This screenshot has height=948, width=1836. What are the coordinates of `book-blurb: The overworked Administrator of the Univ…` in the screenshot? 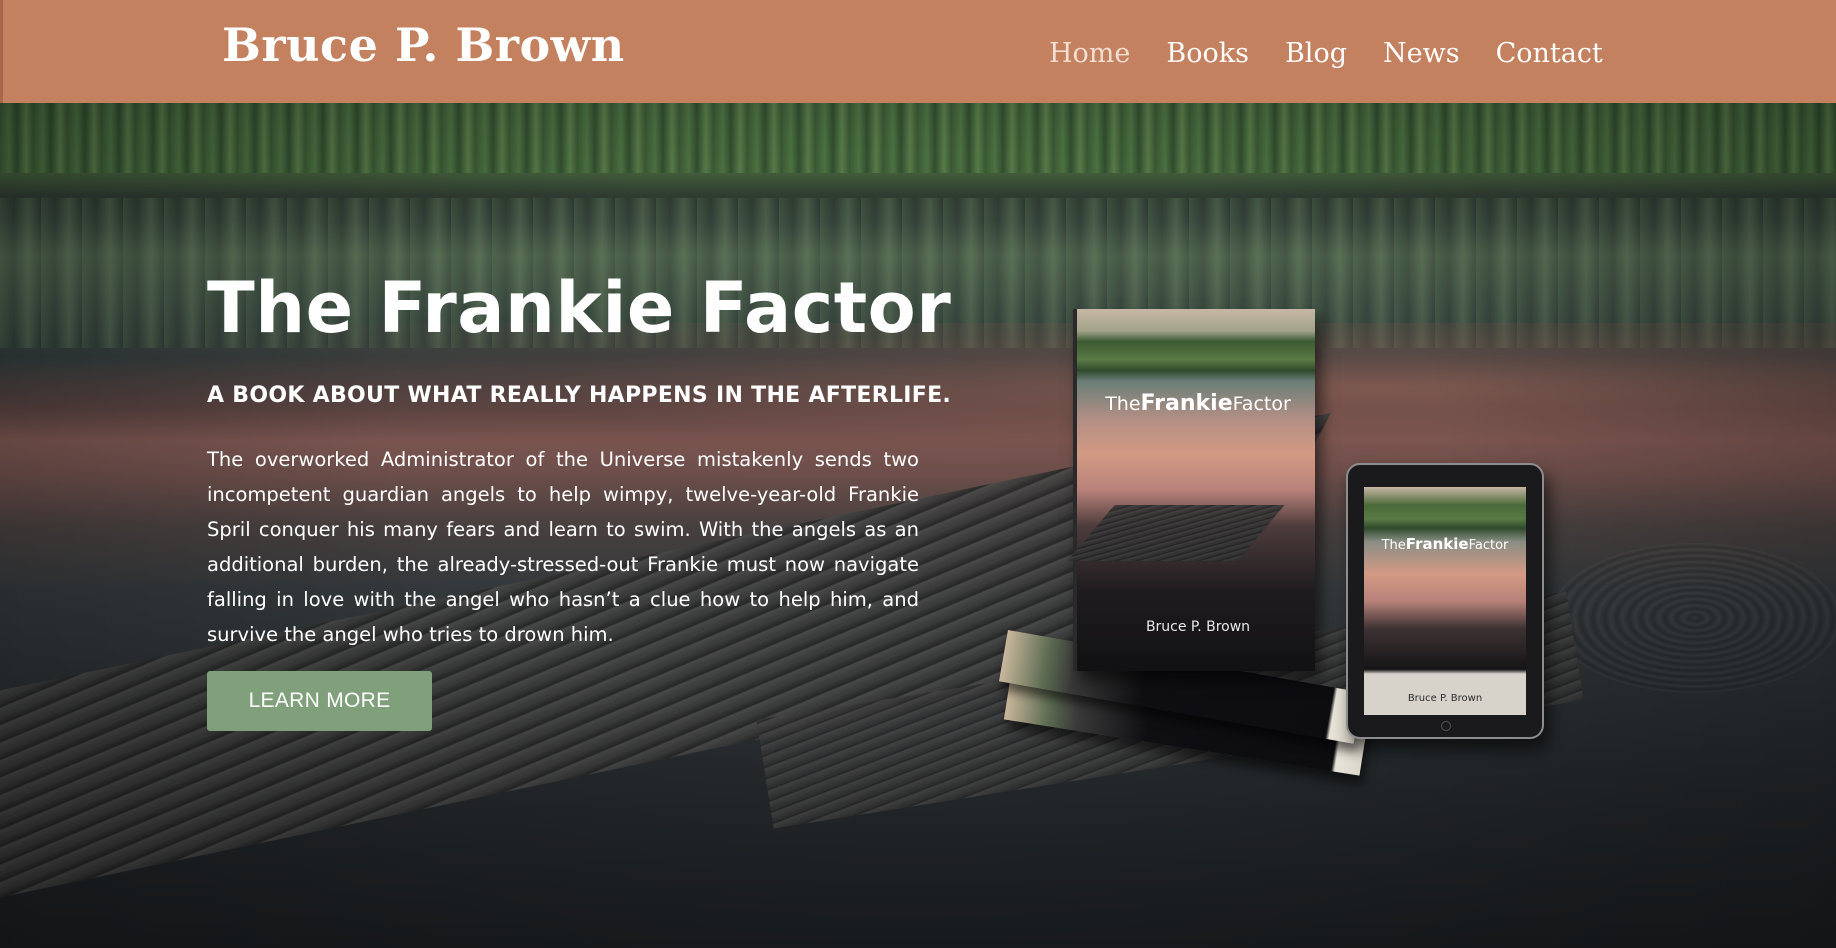 It's located at (563, 547).